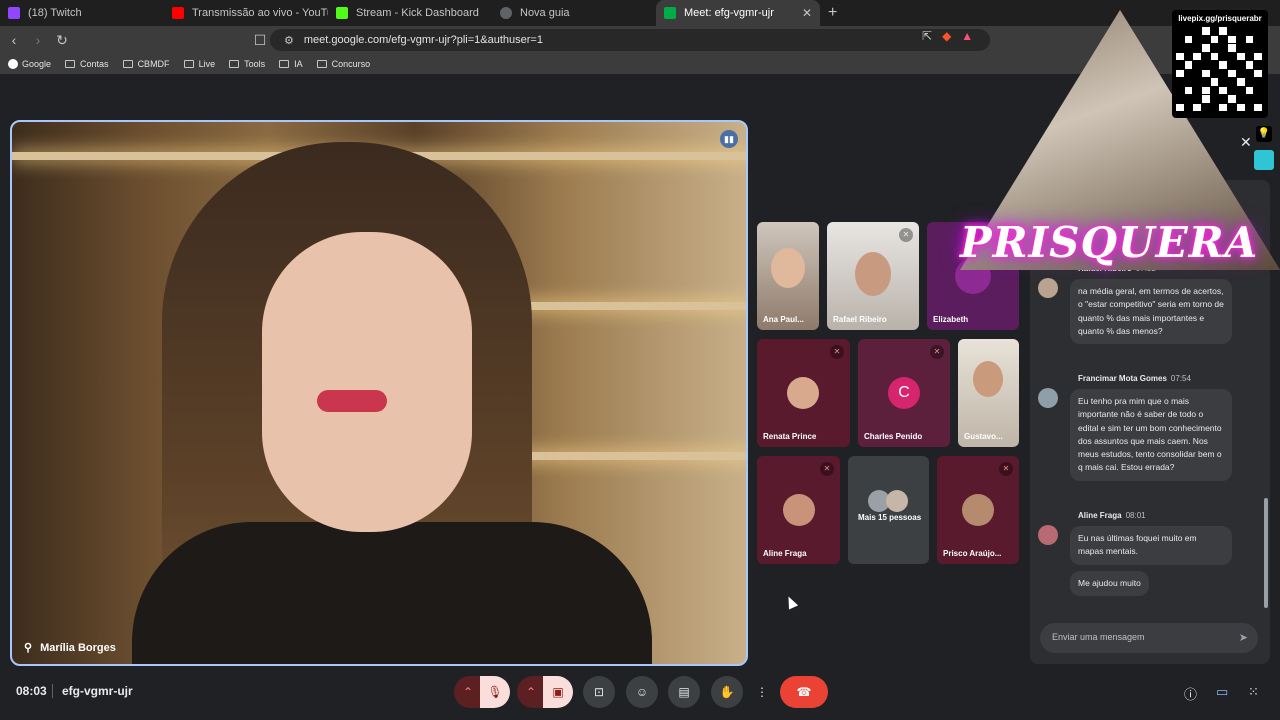 The image size is (1280, 720). What do you see at coordinates (1246, 142) in the screenshot?
I see `close-icon: ✕` at bounding box center [1246, 142].